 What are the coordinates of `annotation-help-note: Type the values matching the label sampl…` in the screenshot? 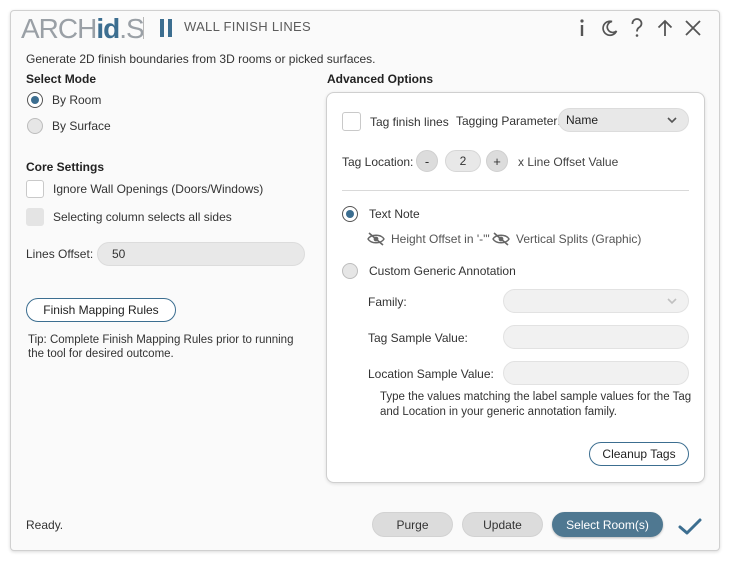 It's located at (536, 404).